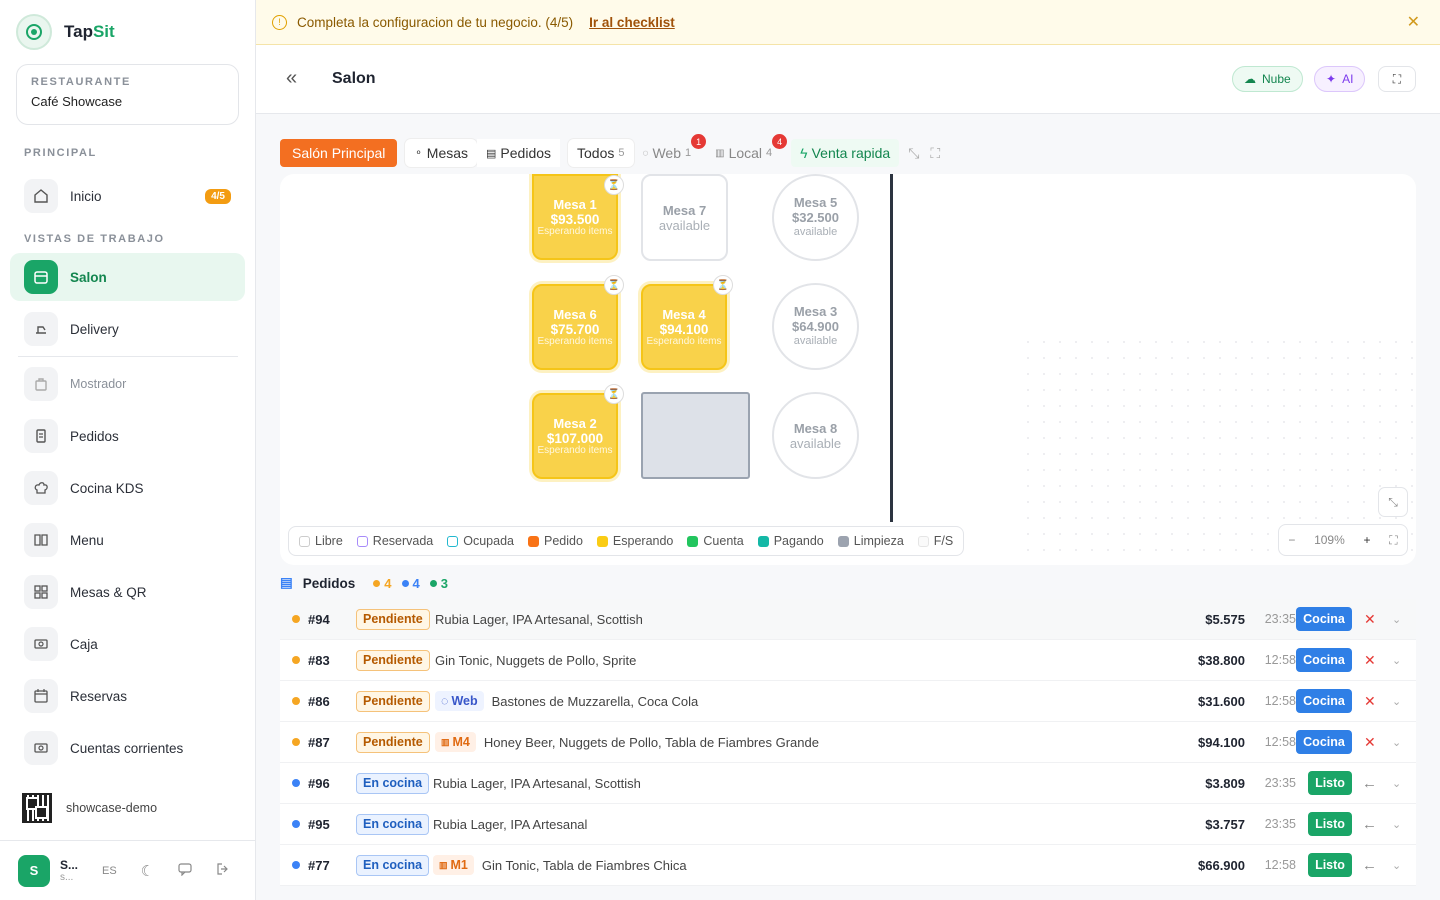 The width and height of the screenshot is (1440, 900). I want to click on quick-sale-button: ϟ Venta rapida, so click(845, 153).